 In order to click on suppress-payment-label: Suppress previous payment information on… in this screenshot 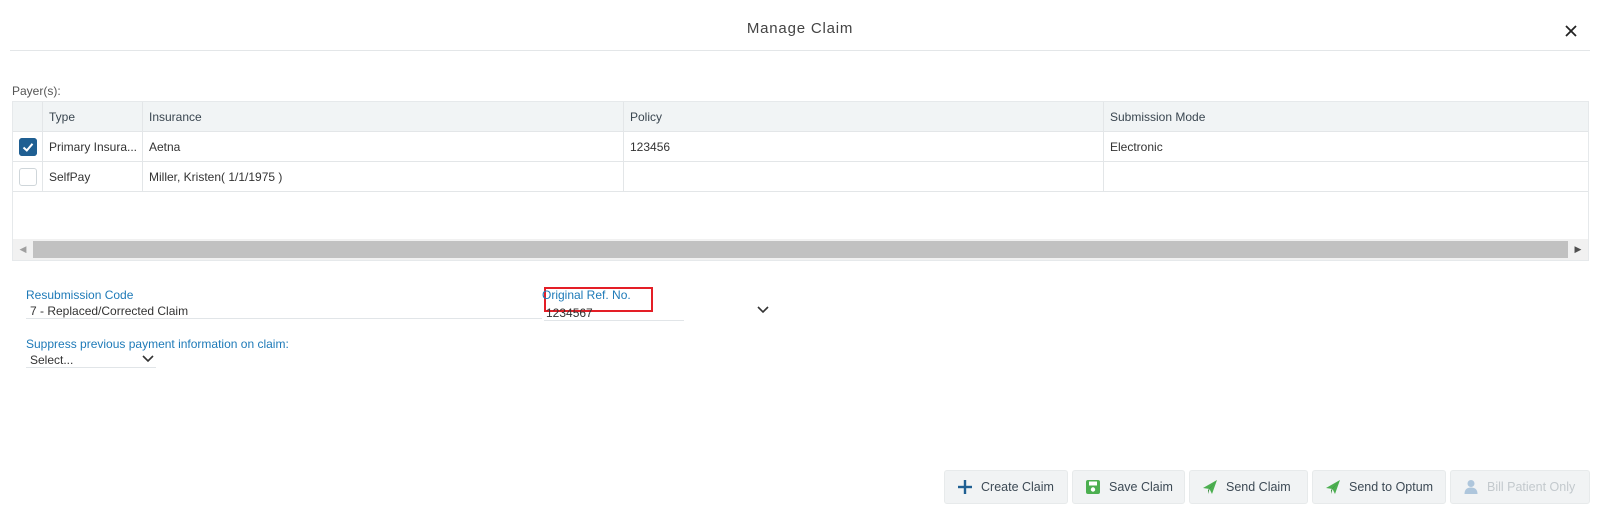, I will do `click(157, 344)`.